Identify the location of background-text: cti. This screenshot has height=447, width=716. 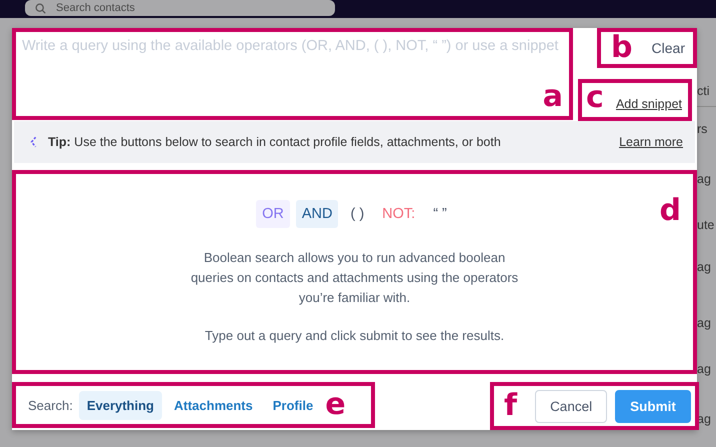
(703, 91).